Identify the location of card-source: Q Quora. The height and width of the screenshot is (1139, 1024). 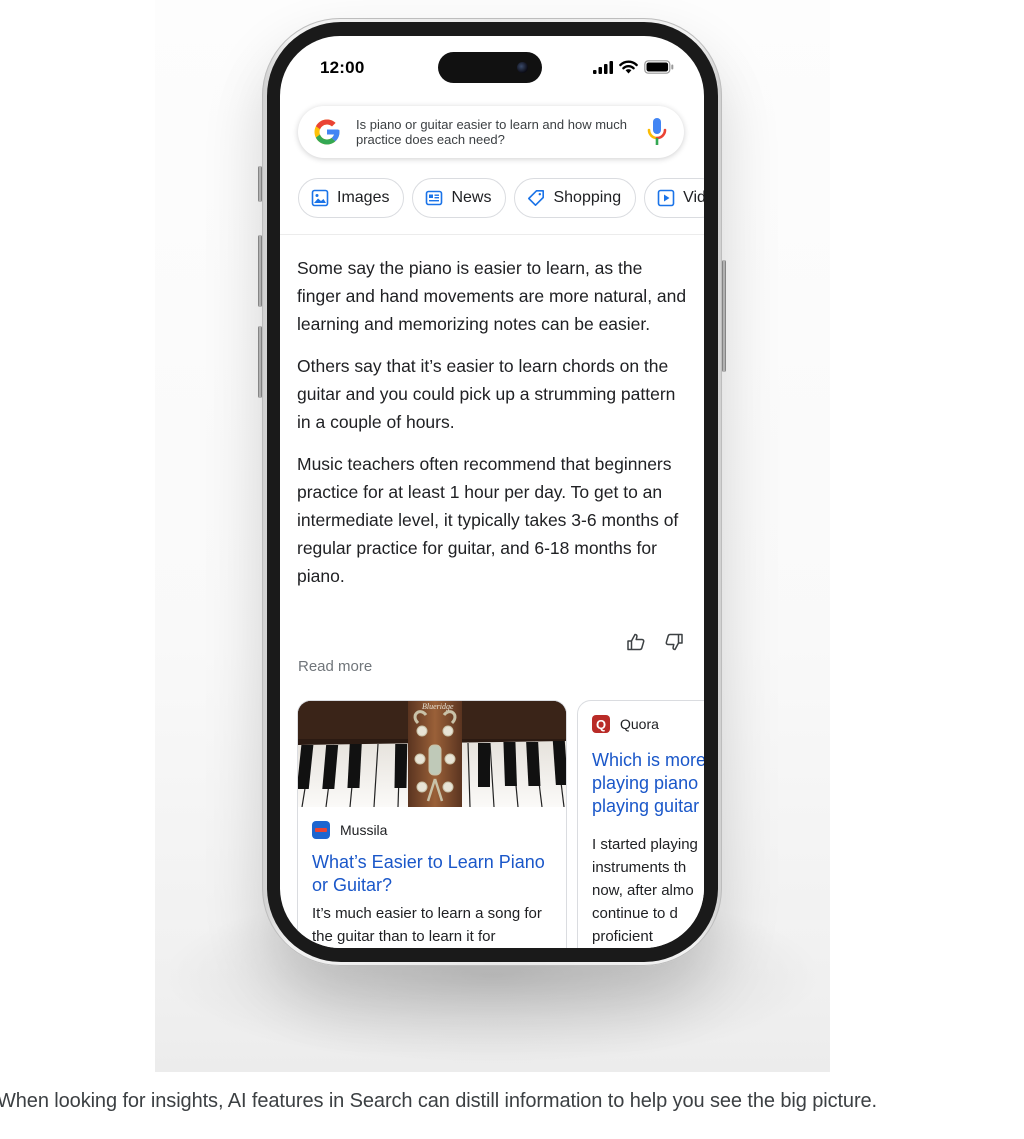
(648, 724).